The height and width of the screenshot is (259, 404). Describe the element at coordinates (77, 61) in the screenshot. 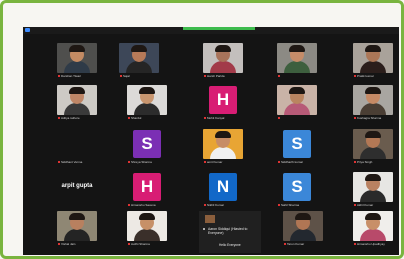

I see `participant-tile: Darshan Tiwari` at that location.